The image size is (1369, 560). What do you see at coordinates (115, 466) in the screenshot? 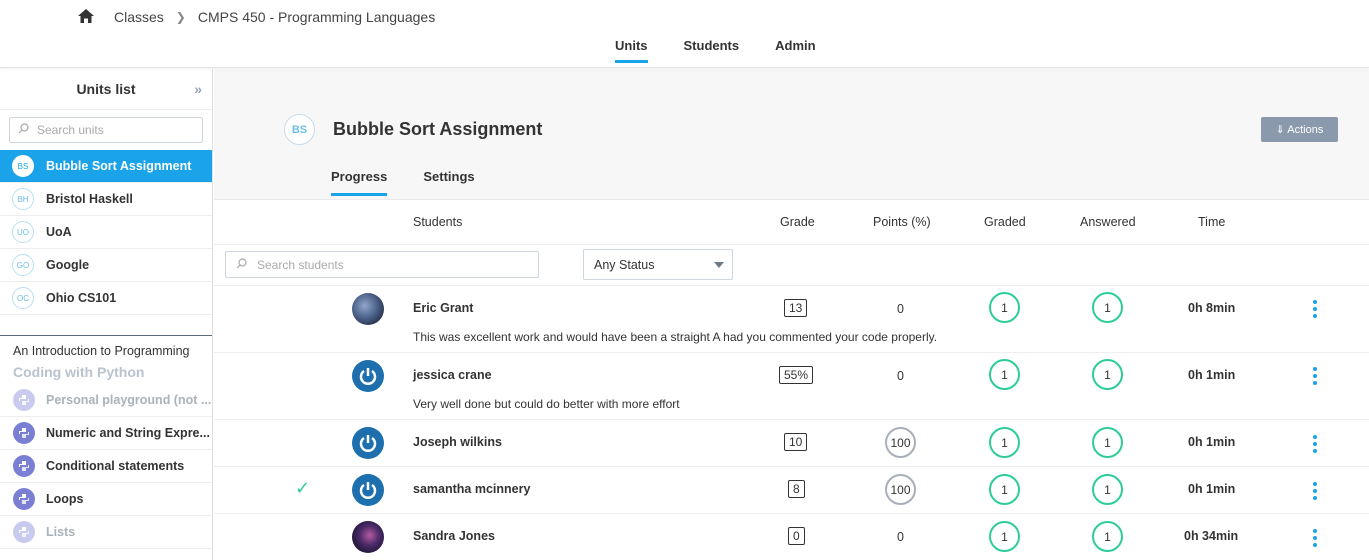
I see `lesson-label: Conditional statements` at bounding box center [115, 466].